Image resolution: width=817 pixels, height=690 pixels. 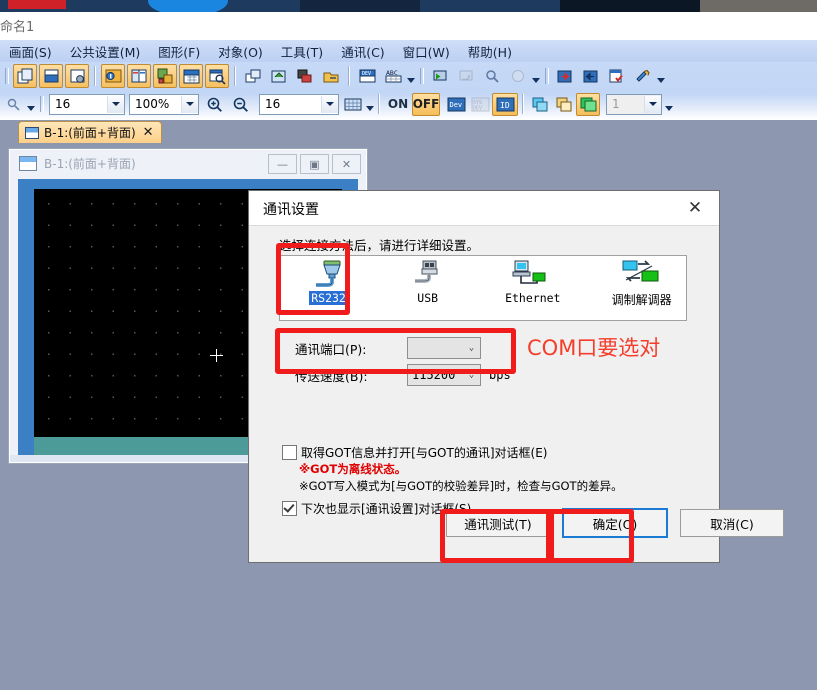 What do you see at coordinates (25, 76) in the screenshot?
I see `new-screen-icon` at bounding box center [25, 76].